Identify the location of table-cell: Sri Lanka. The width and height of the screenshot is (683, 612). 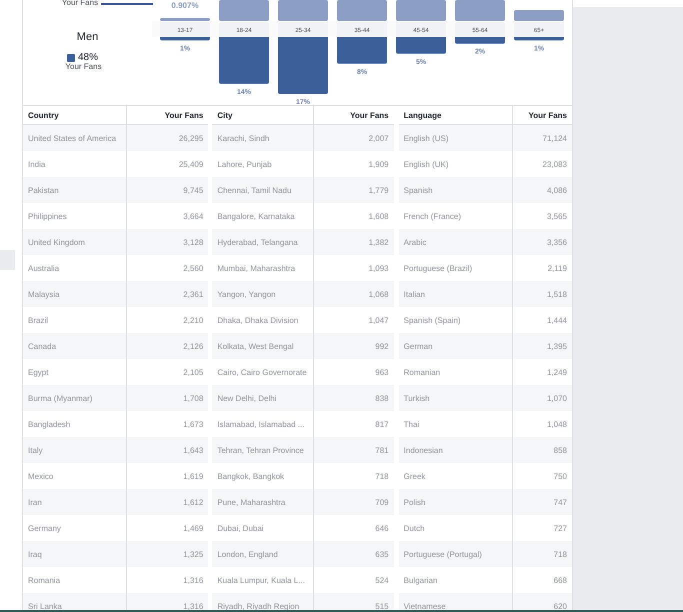
(75, 601).